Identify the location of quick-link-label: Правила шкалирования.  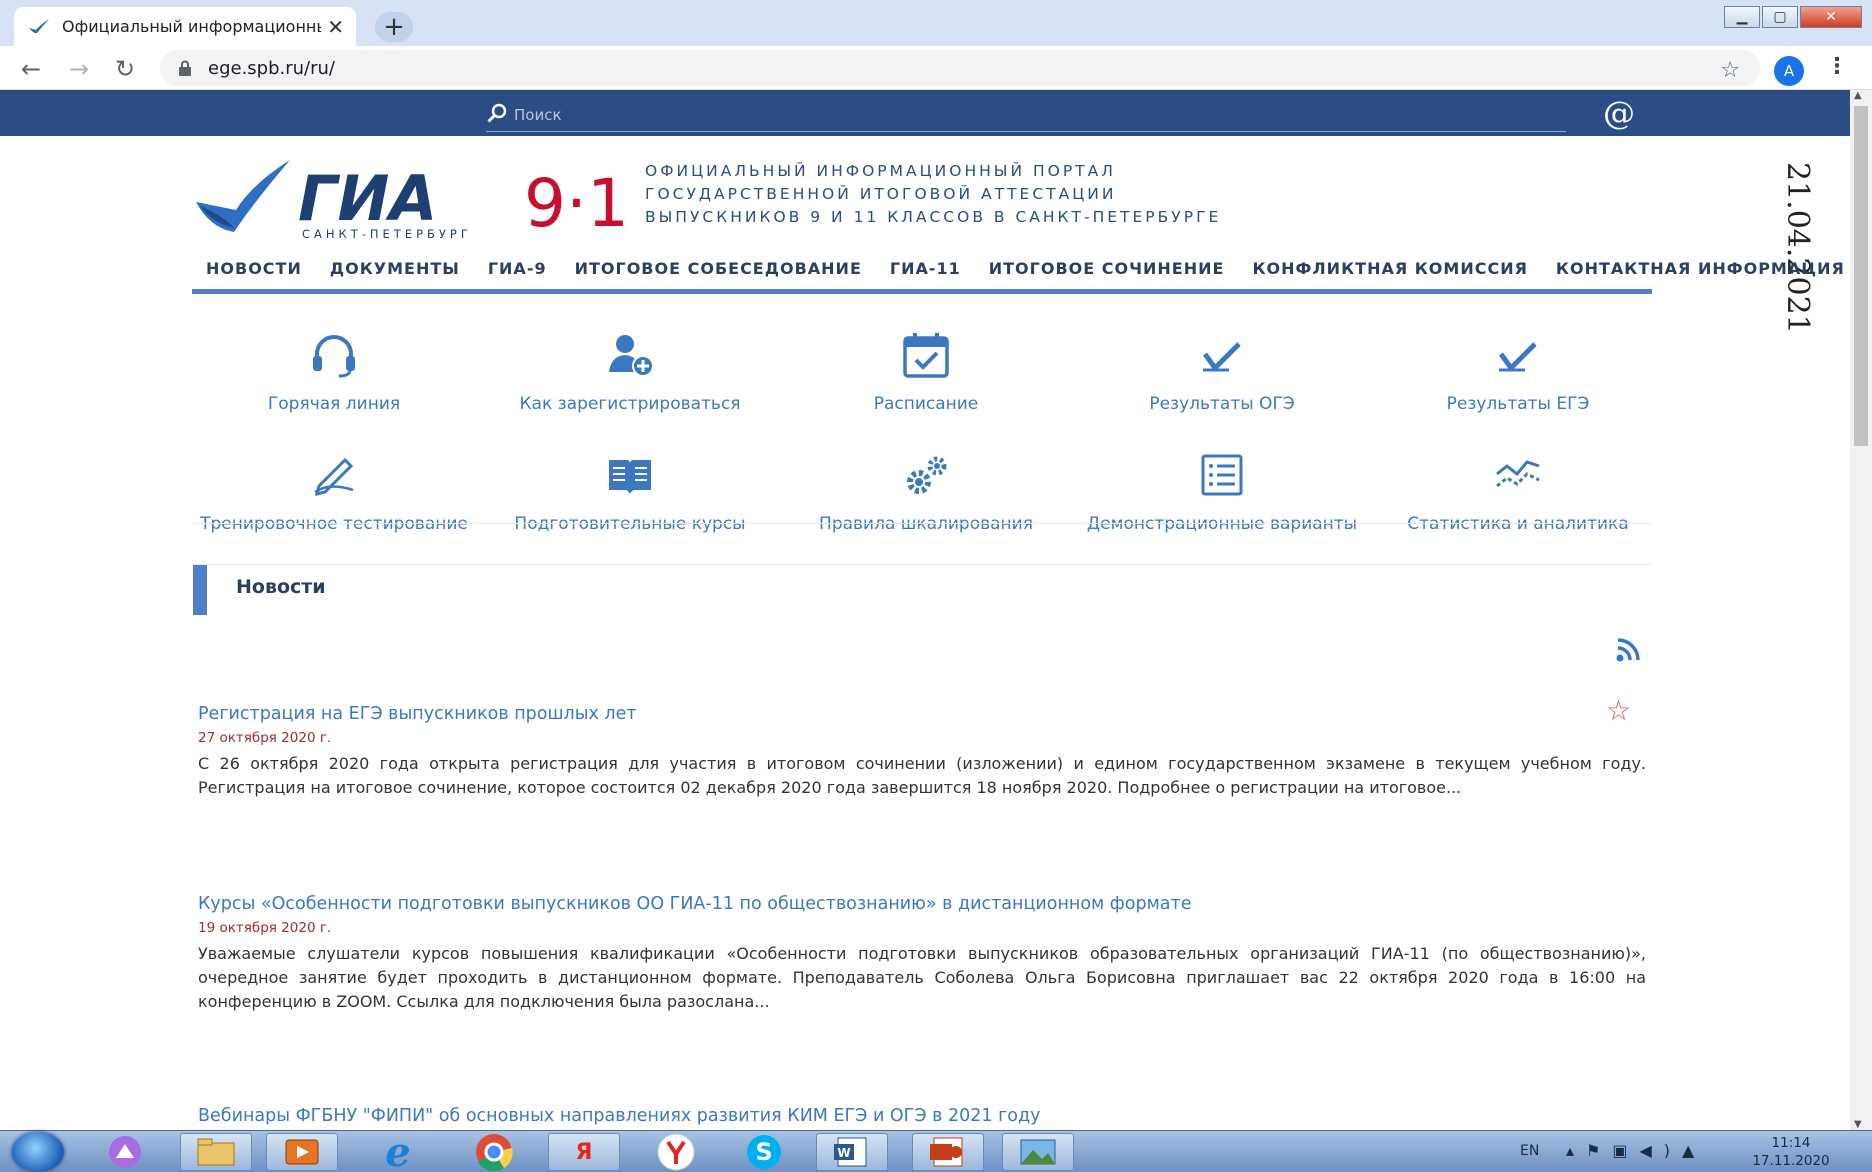
(926, 524).